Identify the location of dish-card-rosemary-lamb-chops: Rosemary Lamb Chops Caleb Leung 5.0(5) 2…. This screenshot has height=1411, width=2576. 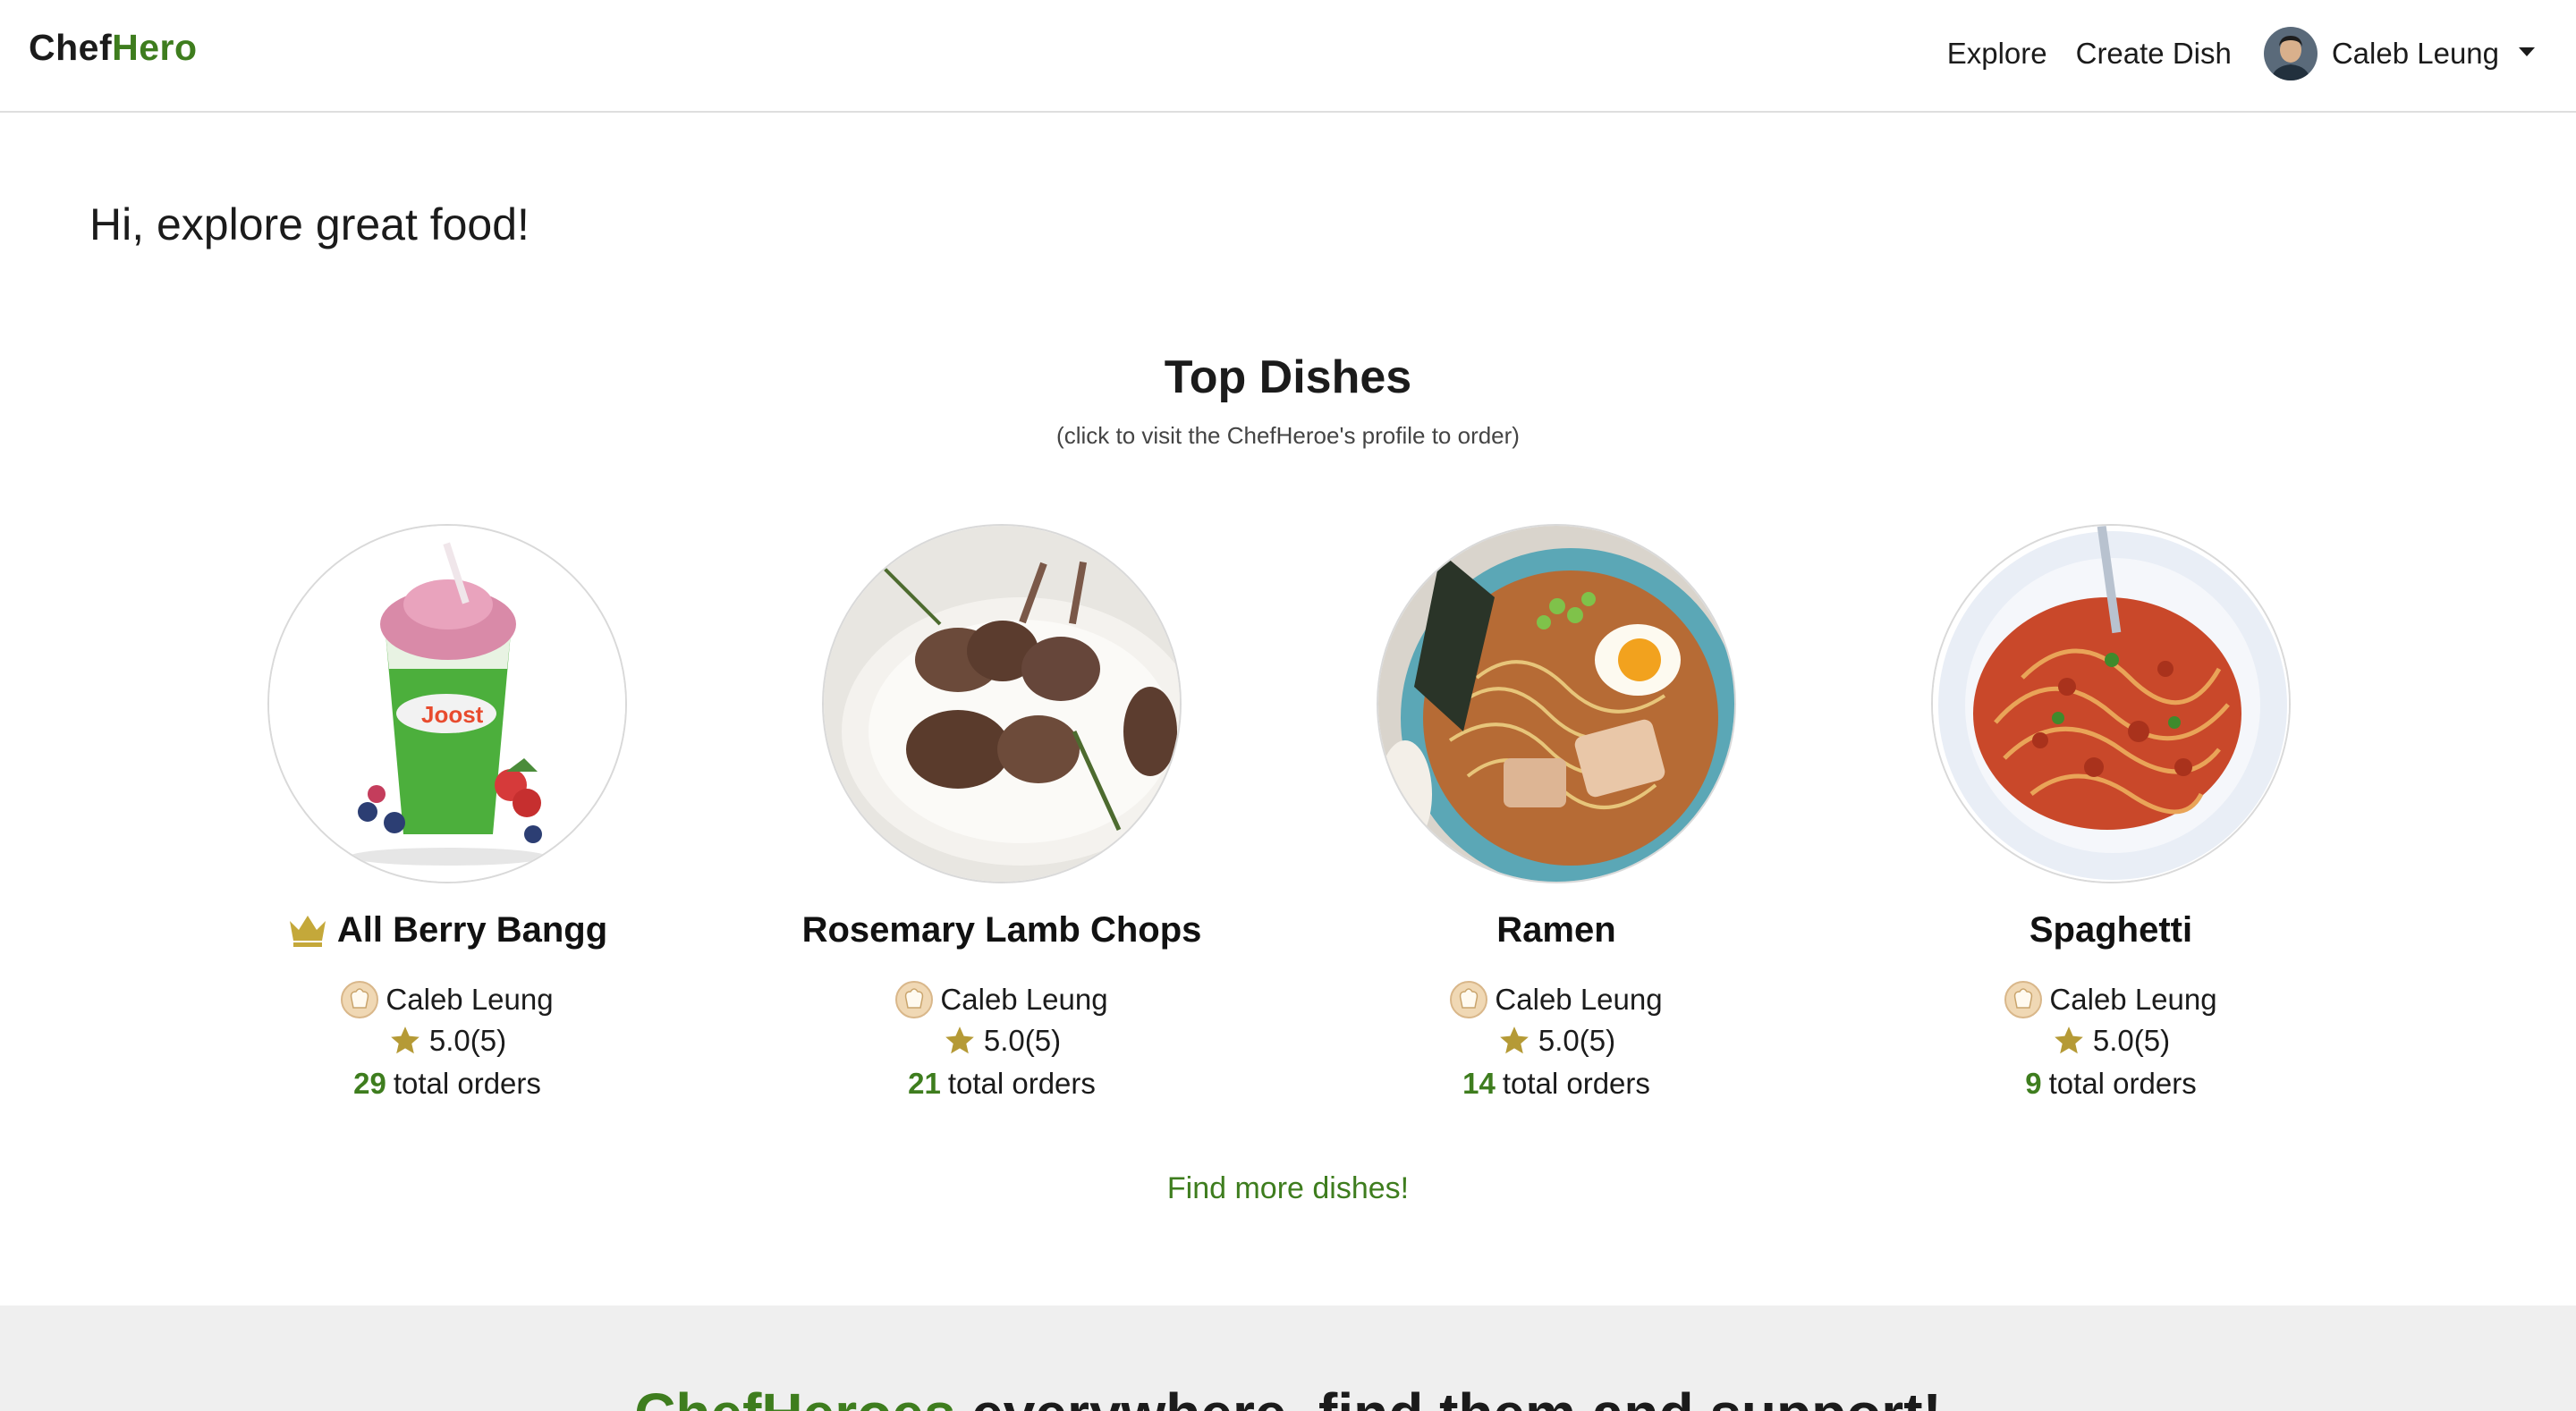
(1001, 814).